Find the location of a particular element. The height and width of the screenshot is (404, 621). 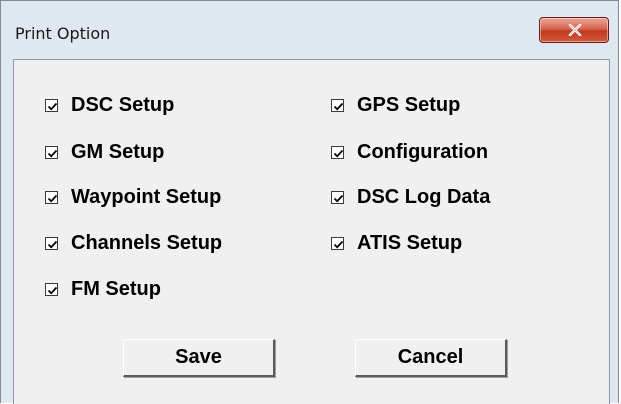

channels-setup-checkbox is located at coordinates (51, 243).